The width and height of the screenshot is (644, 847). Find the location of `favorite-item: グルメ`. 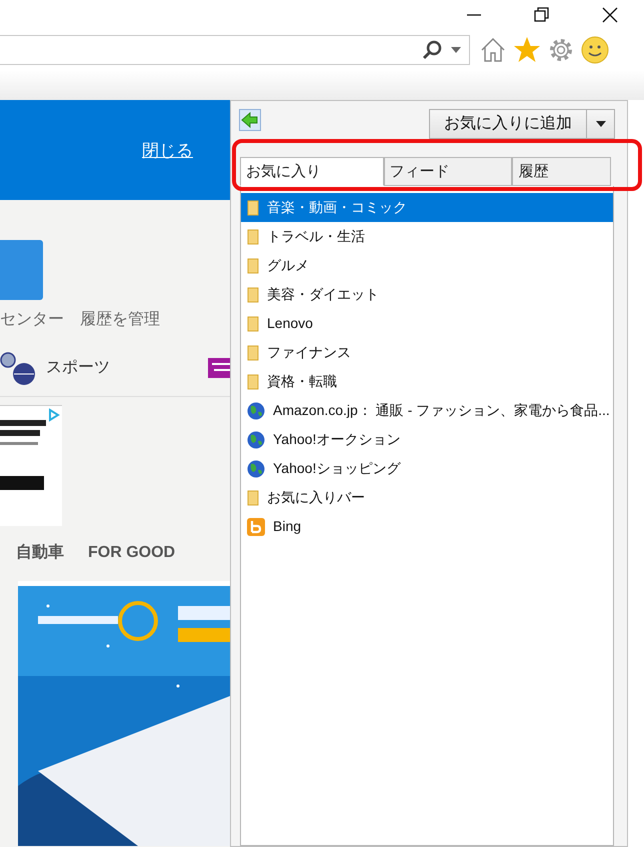

favorite-item: グルメ is located at coordinates (427, 265).